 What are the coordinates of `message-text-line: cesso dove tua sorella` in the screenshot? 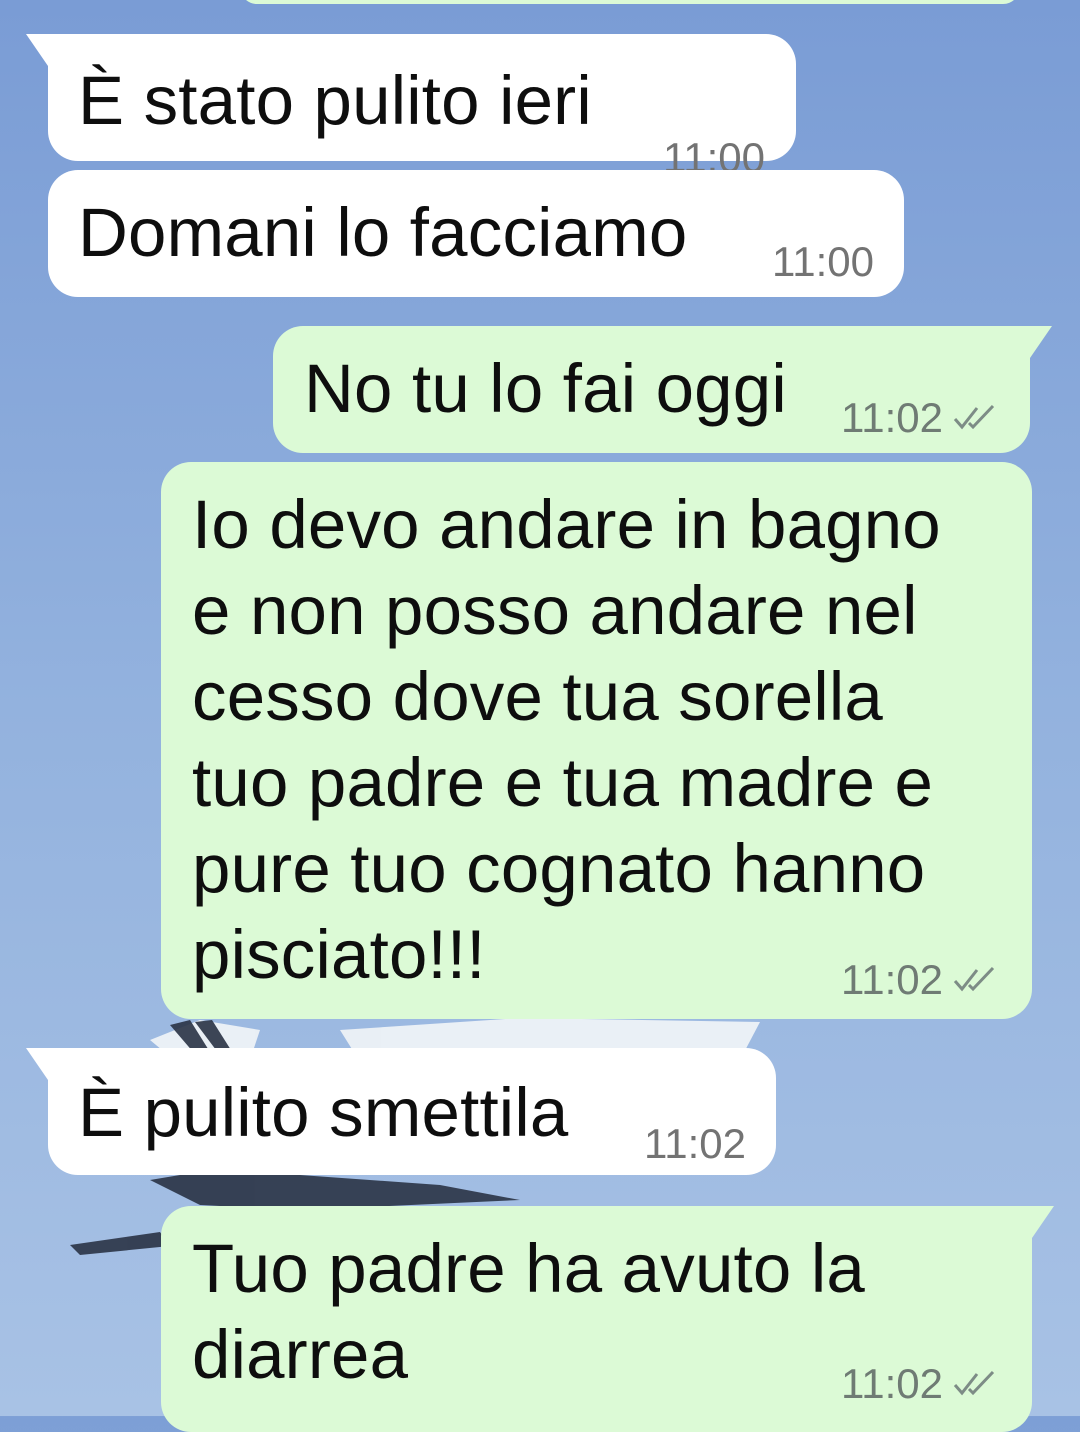 It's located at (537, 696).